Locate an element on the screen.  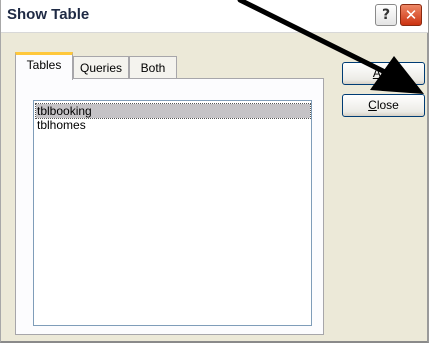
annotation-arrow-icon is located at coordinates (330, 47).